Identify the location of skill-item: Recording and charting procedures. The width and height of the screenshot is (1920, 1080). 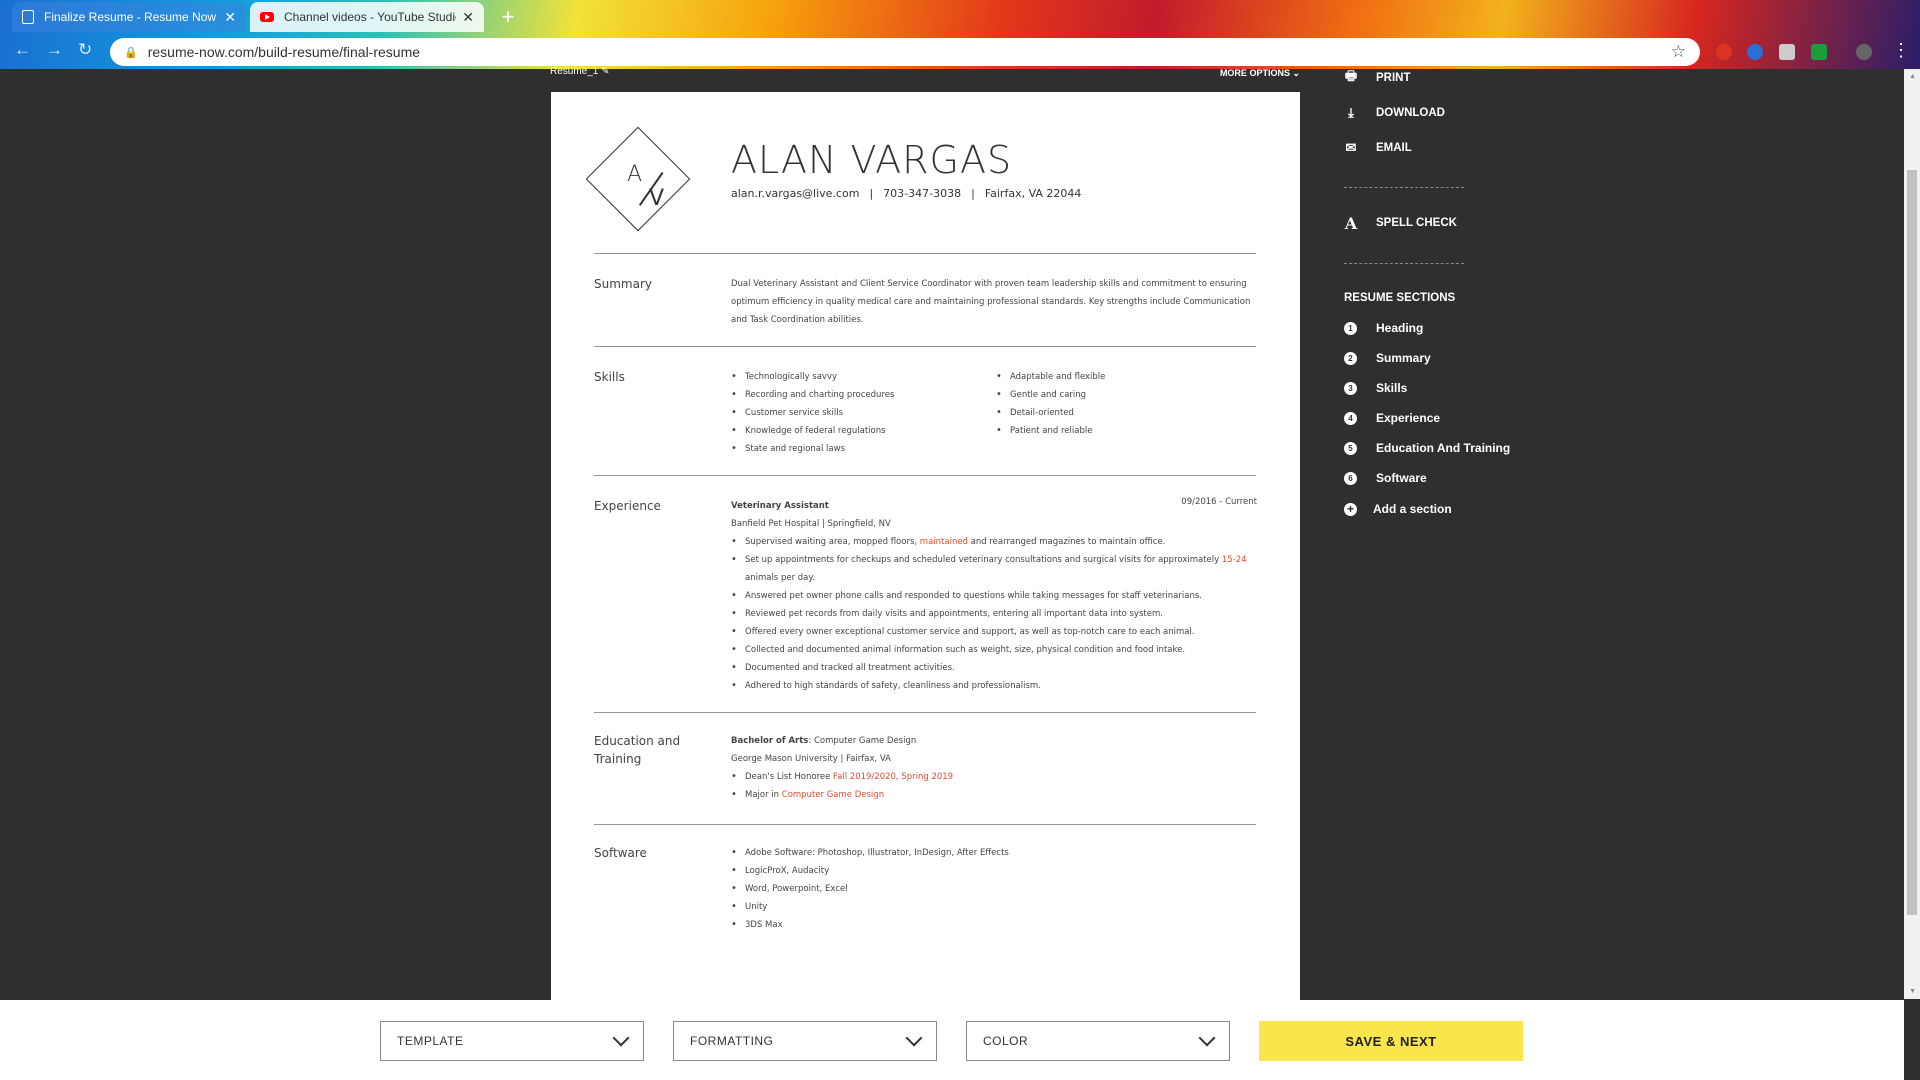
(856, 395).